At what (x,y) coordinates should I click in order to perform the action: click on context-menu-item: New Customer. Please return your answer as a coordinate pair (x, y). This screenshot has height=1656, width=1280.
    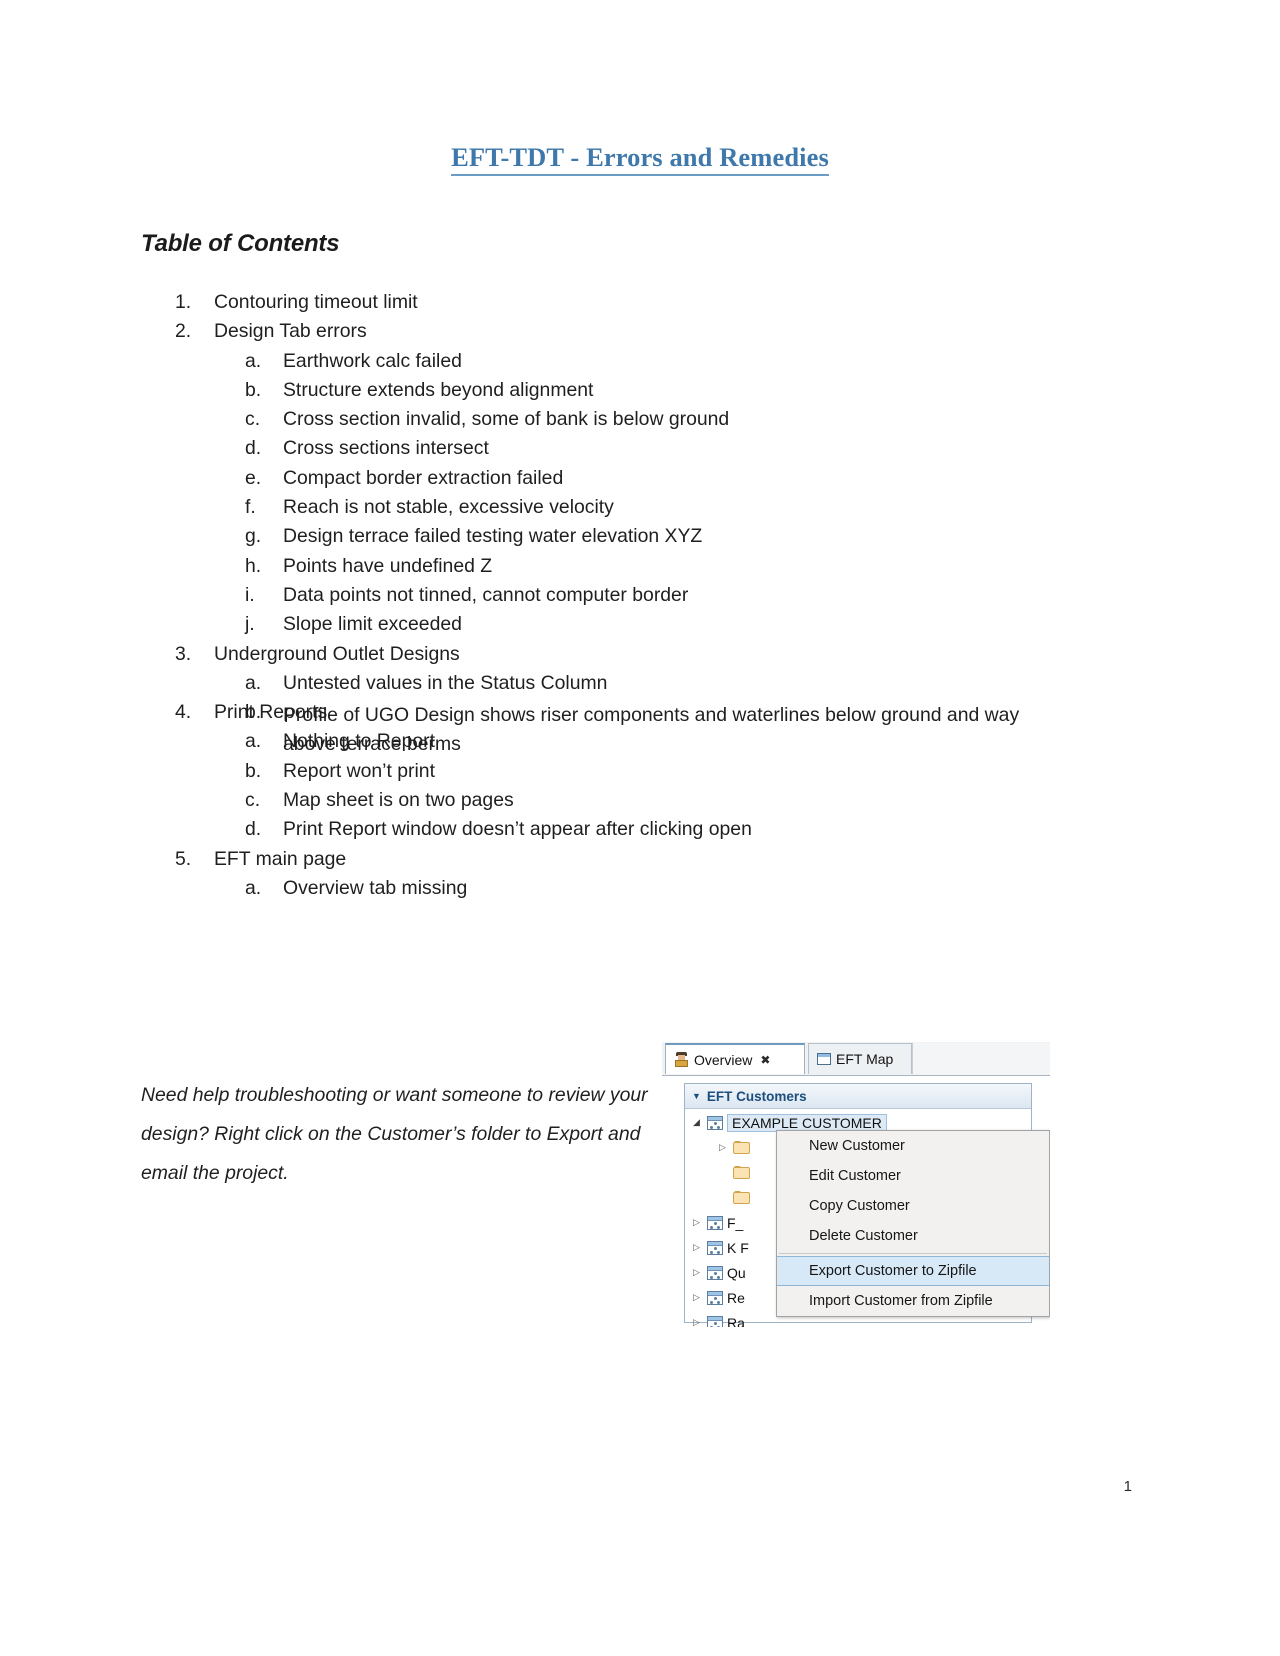
    Looking at the image, I should click on (913, 1146).